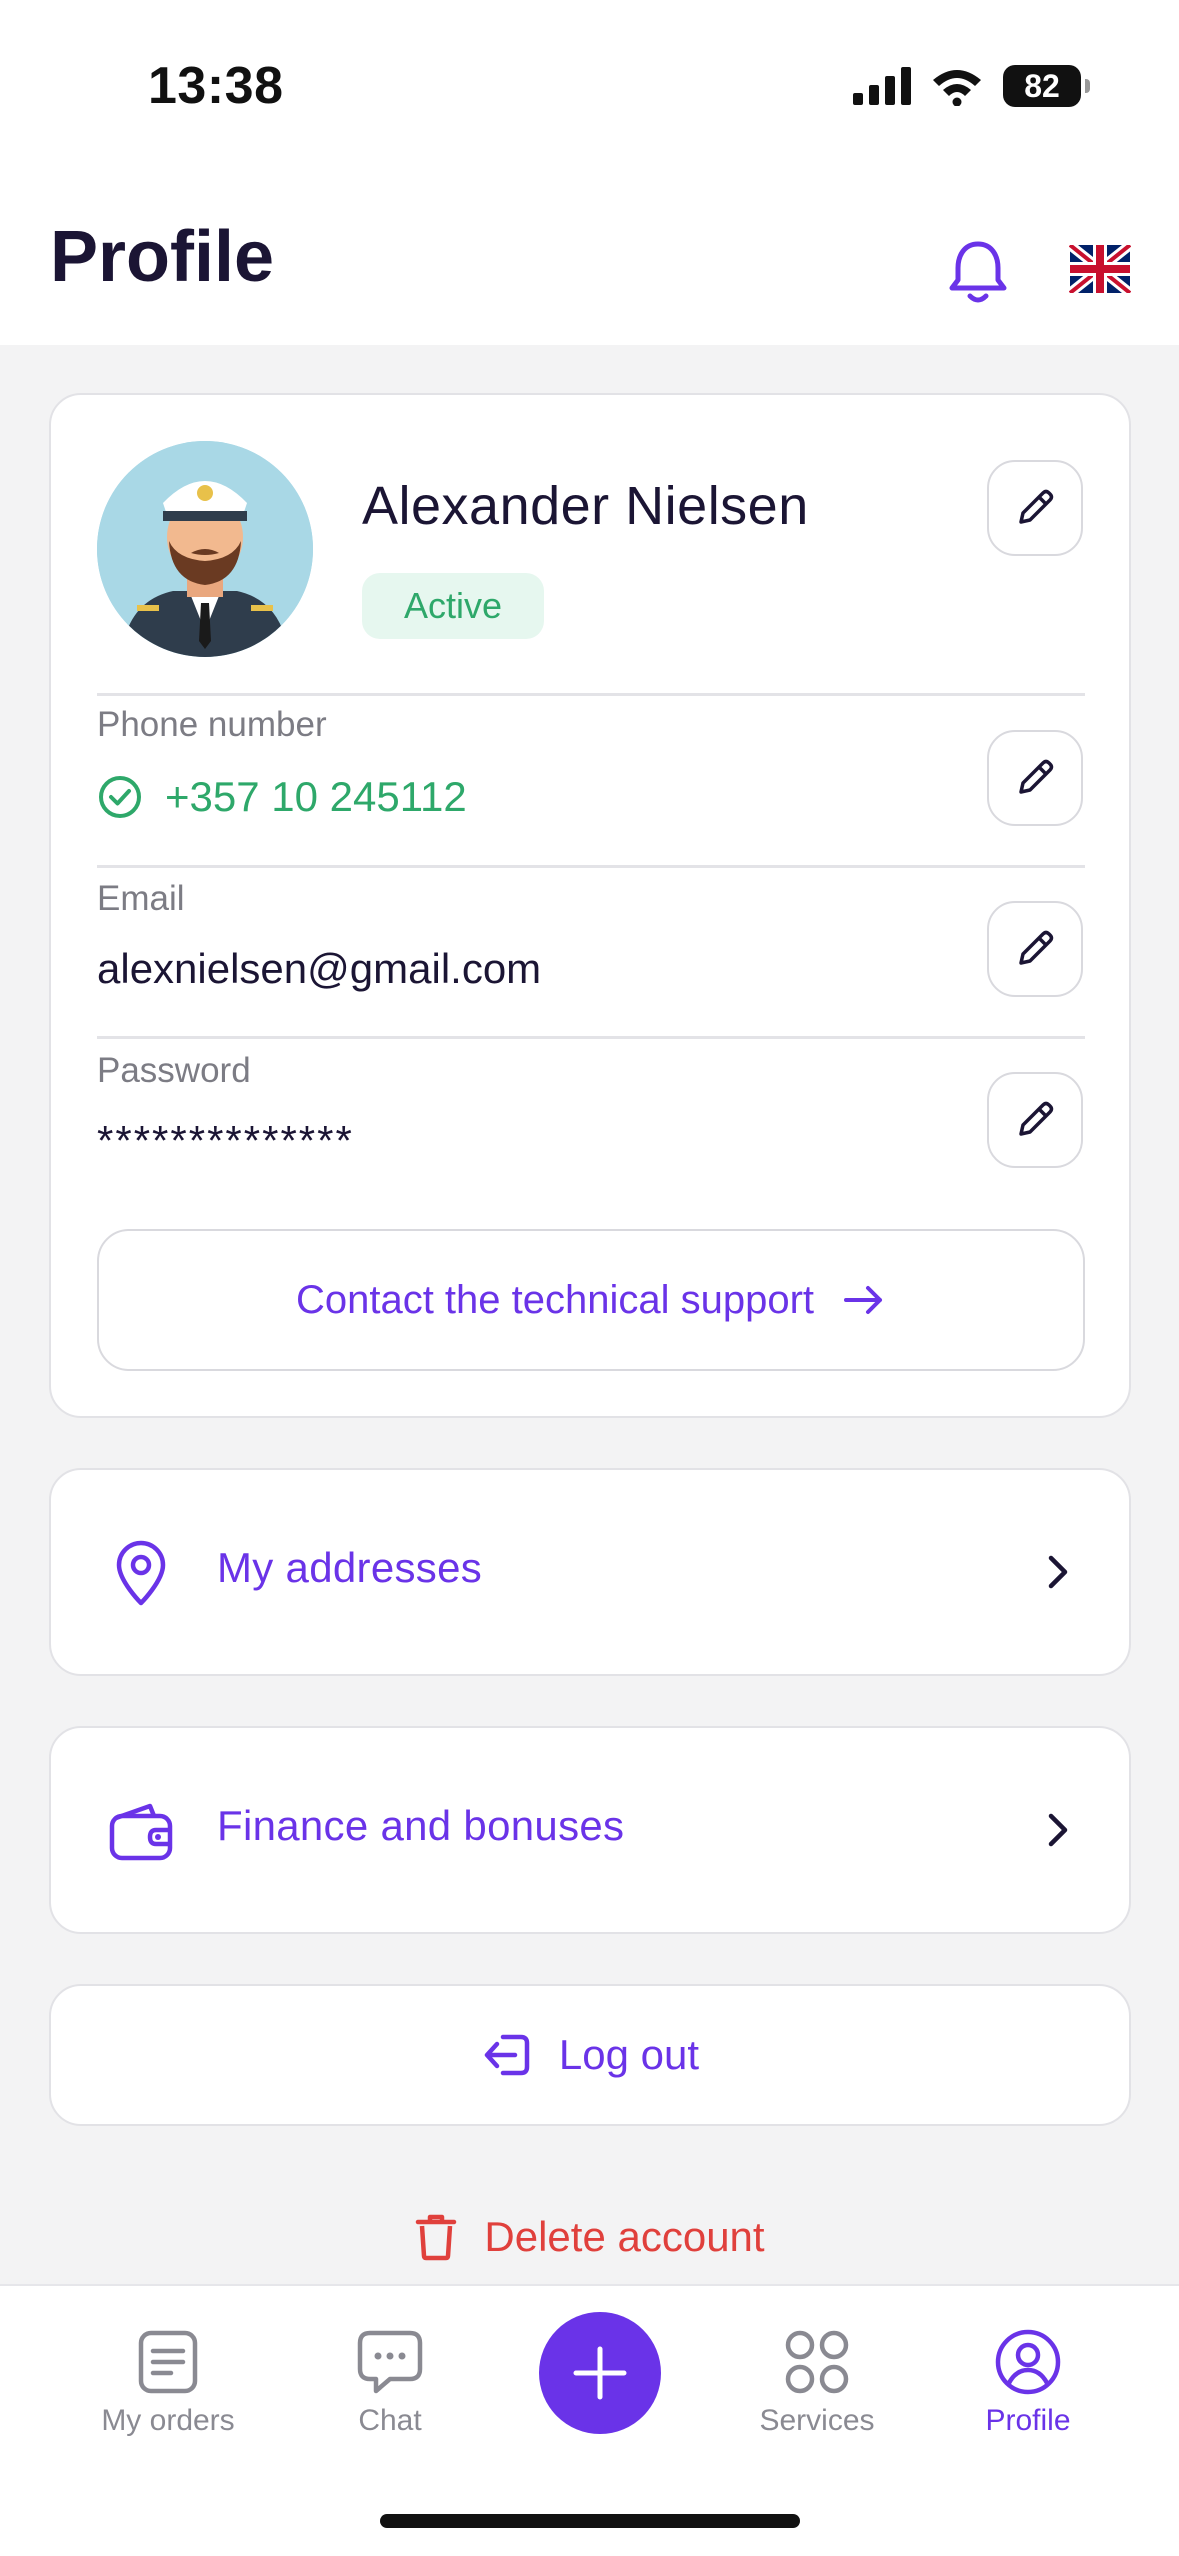 This screenshot has width=1179, height=2556. I want to click on wallet-icon, so click(141, 1832).